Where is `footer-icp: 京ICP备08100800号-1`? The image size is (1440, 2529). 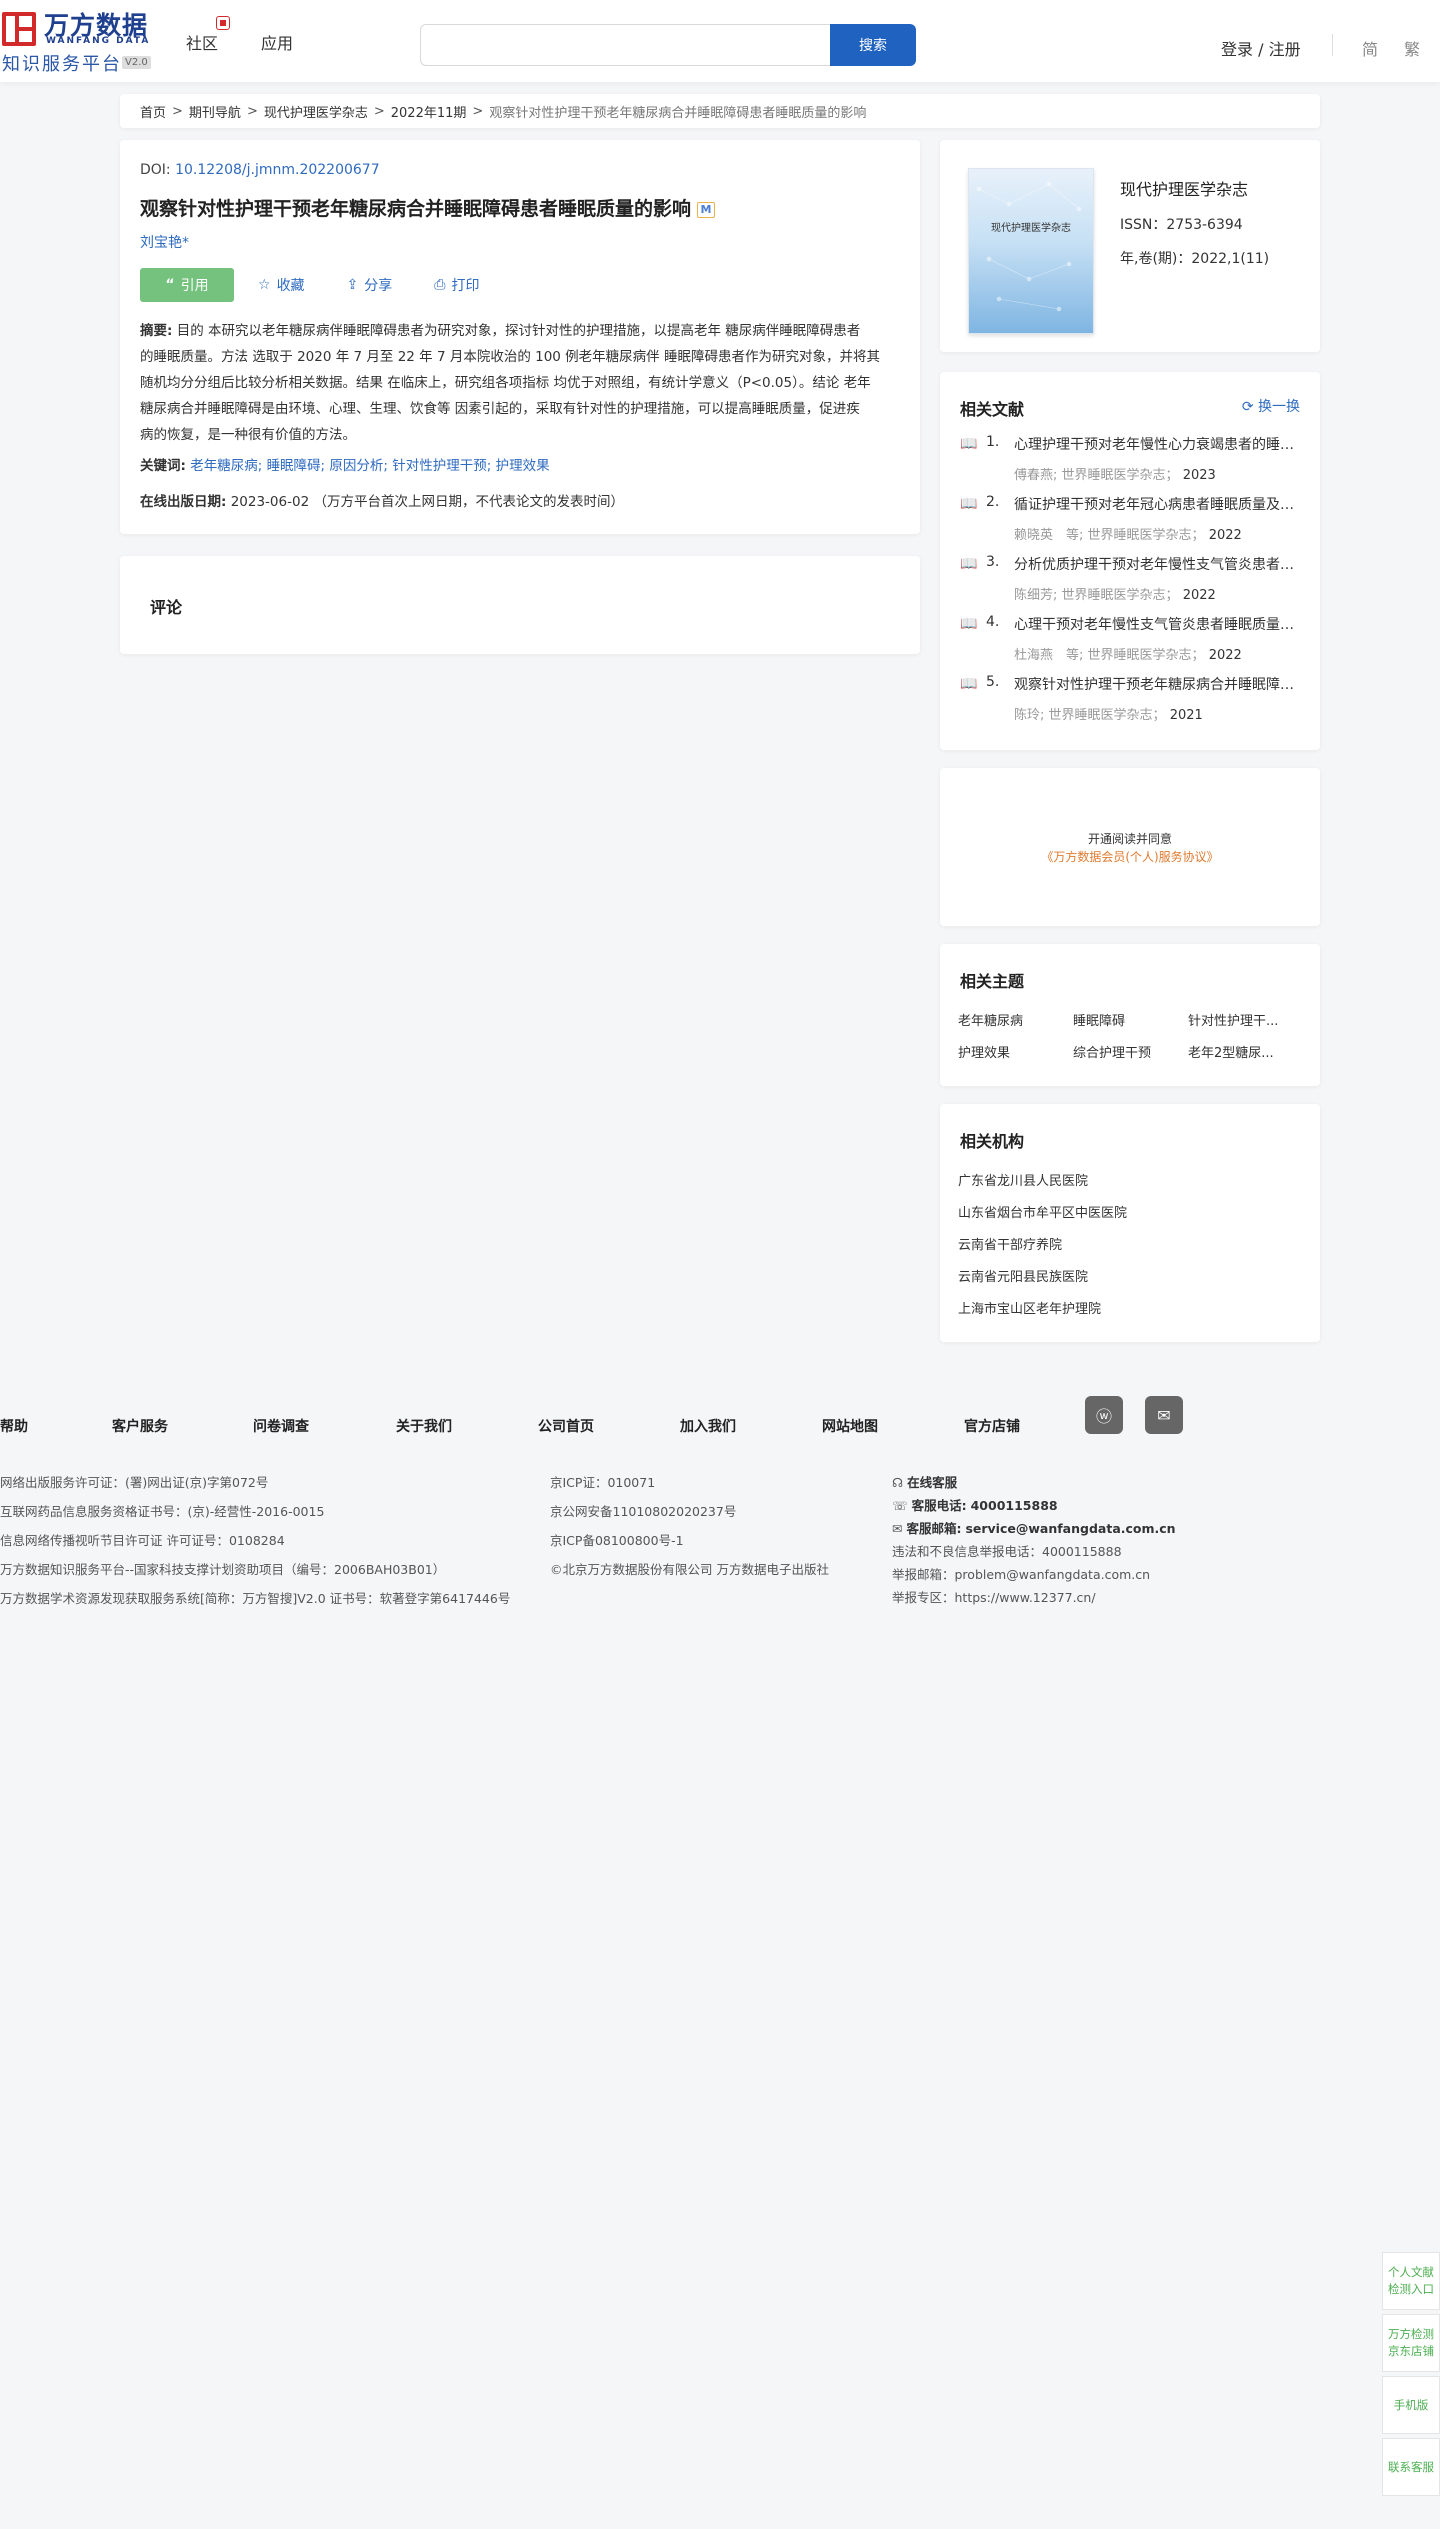
footer-icp: 京ICP备08100800号-1 is located at coordinates (617, 1540).